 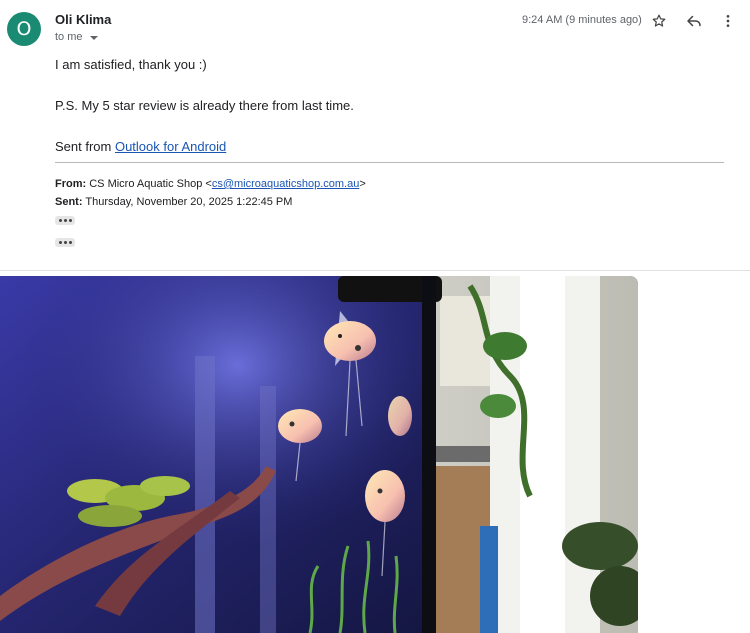 What do you see at coordinates (131, 64) in the screenshot?
I see `message-line-1: I am satisfied, thank you :)` at bounding box center [131, 64].